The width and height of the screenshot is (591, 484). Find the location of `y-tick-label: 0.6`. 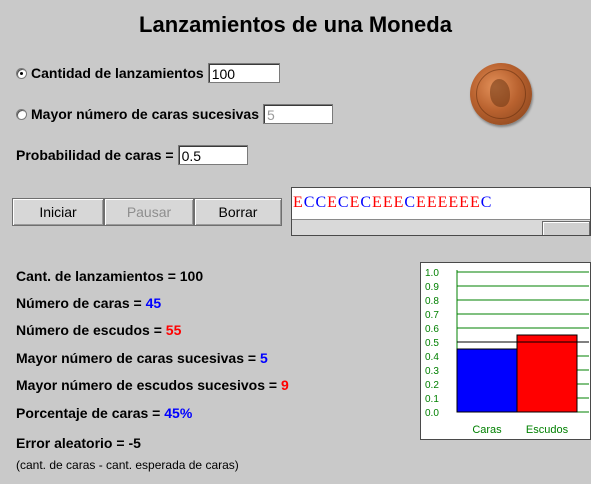

y-tick-label: 0.6 is located at coordinates (432, 329).